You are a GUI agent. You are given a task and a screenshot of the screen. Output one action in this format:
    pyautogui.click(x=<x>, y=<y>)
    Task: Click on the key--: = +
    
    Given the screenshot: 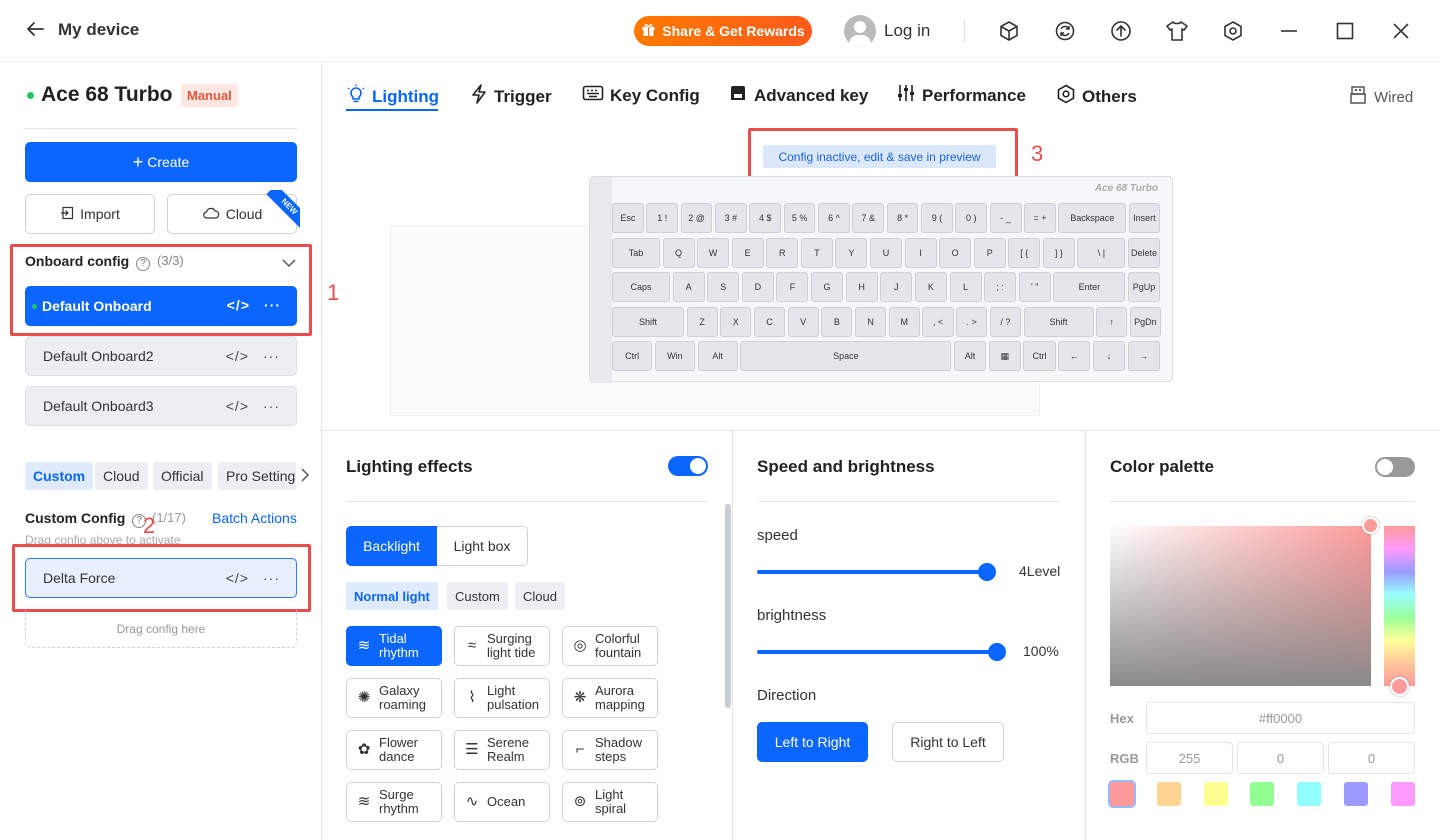 What is the action you would take?
    pyautogui.click(x=1040, y=218)
    